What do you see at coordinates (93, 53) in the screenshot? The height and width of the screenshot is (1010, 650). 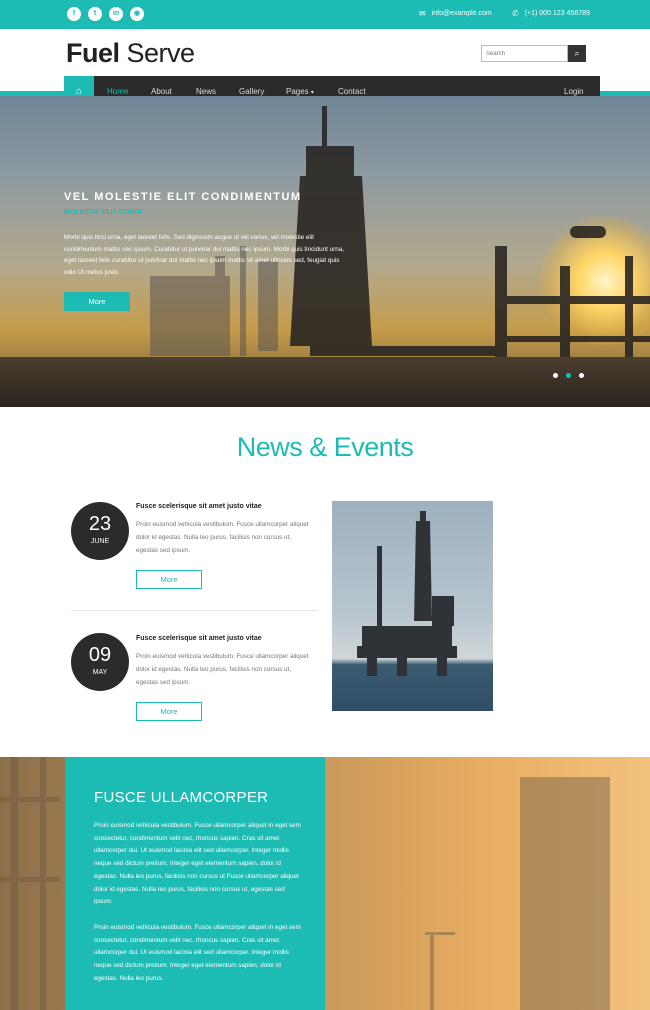 I see `logo-bold: Fuel` at bounding box center [93, 53].